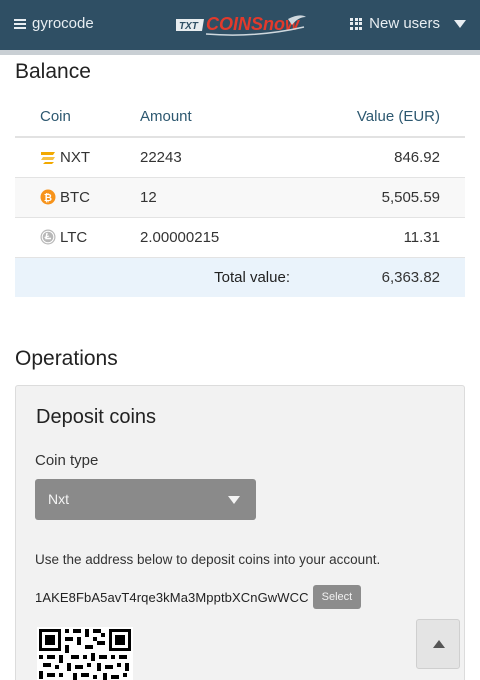 The height and width of the screenshot is (680, 480). What do you see at coordinates (460, 23) in the screenshot?
I see `caret-down-icon` at bounding box center [460, 23].